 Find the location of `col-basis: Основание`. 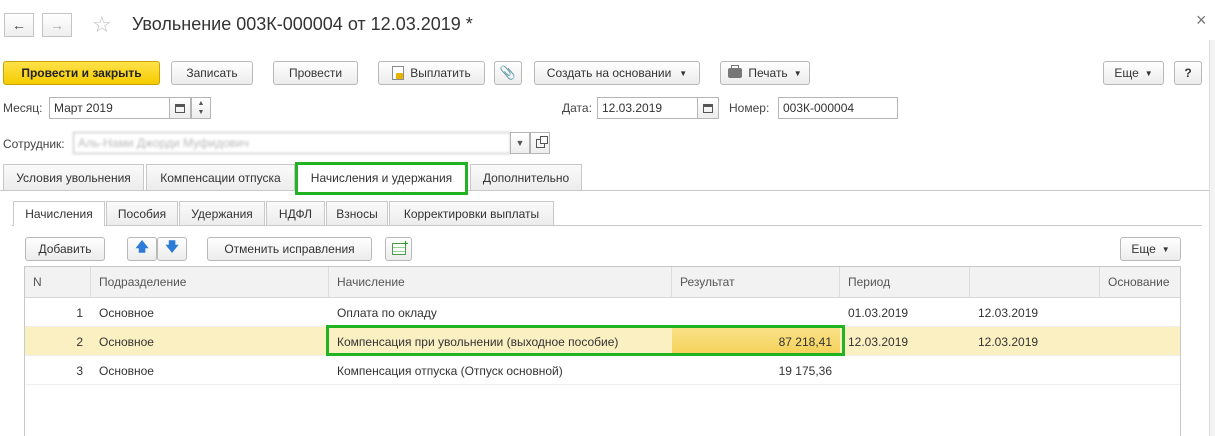

col-basis: Основание is located at coordinates (1140, 282).